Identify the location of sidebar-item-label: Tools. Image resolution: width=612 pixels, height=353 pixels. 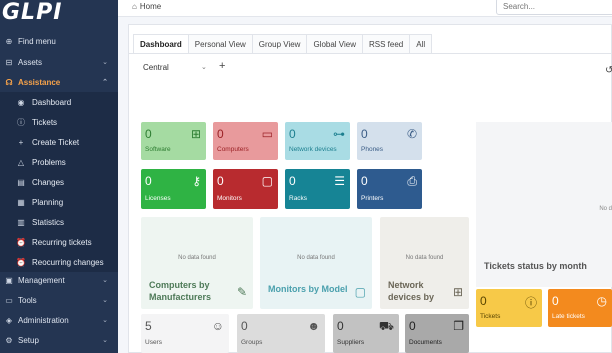
(27, 300).